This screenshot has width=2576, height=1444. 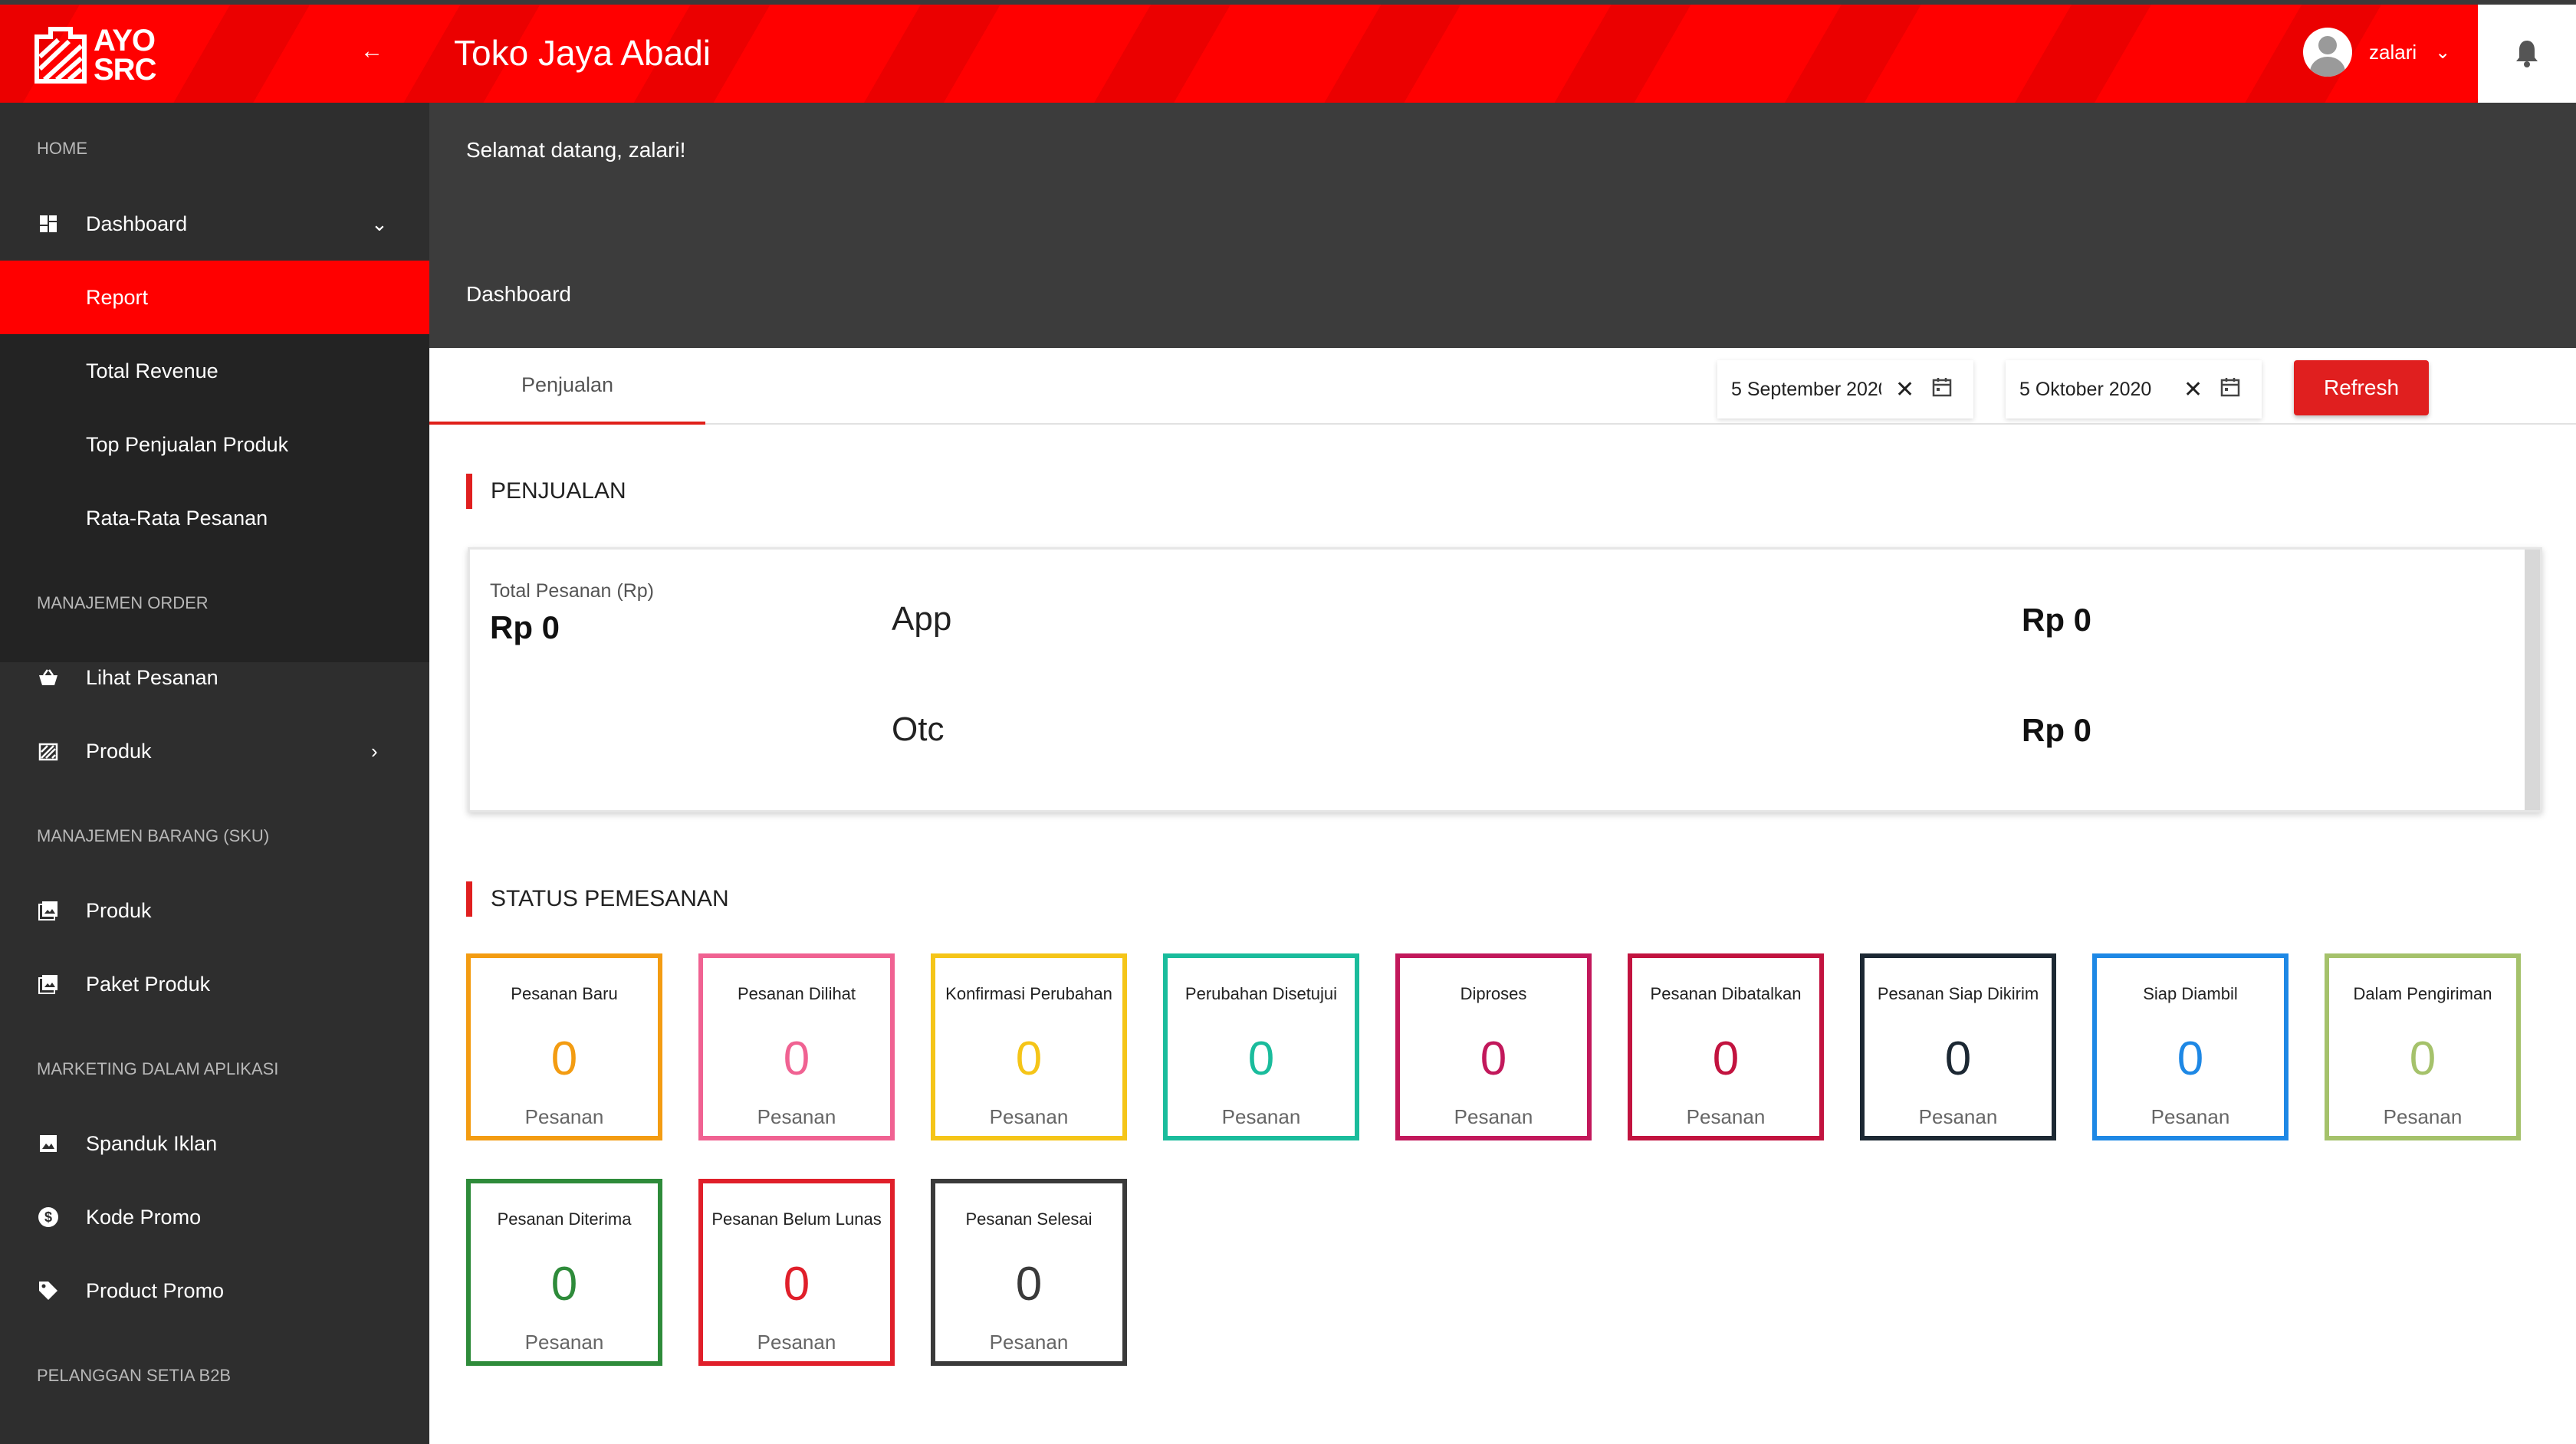 I want to click on collapse-sidebar-icon: ←, so click(x=372, y=51).